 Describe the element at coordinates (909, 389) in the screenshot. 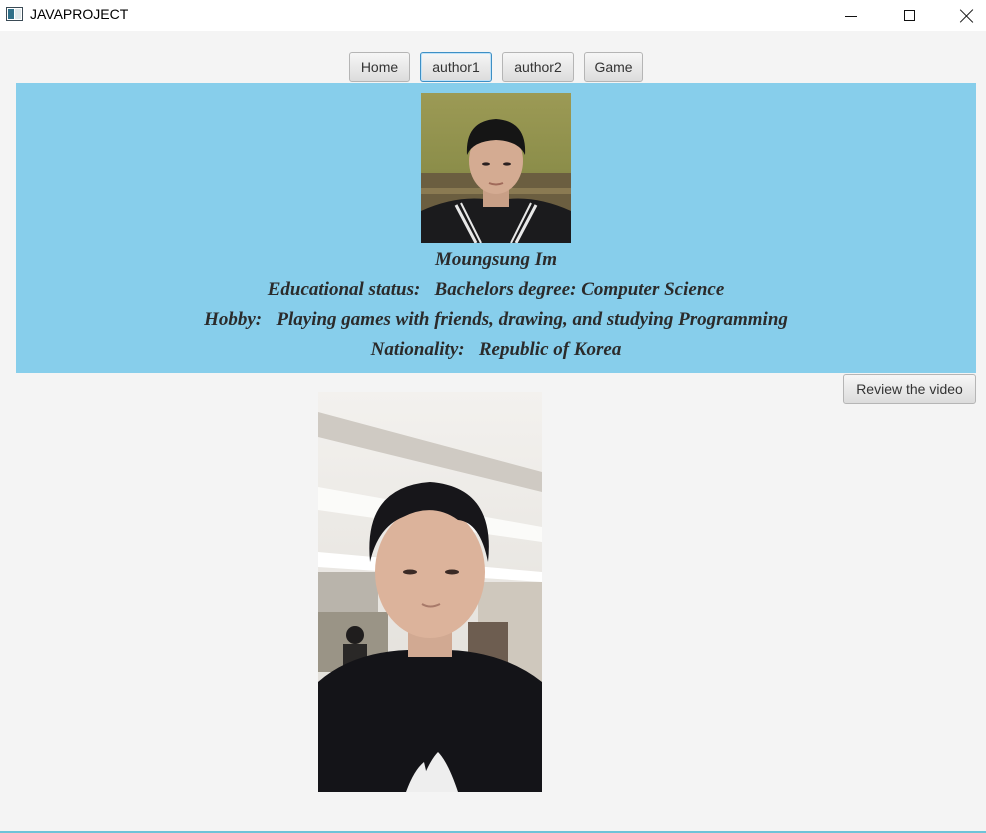

I see `review-video-button: Review the video` at that location.